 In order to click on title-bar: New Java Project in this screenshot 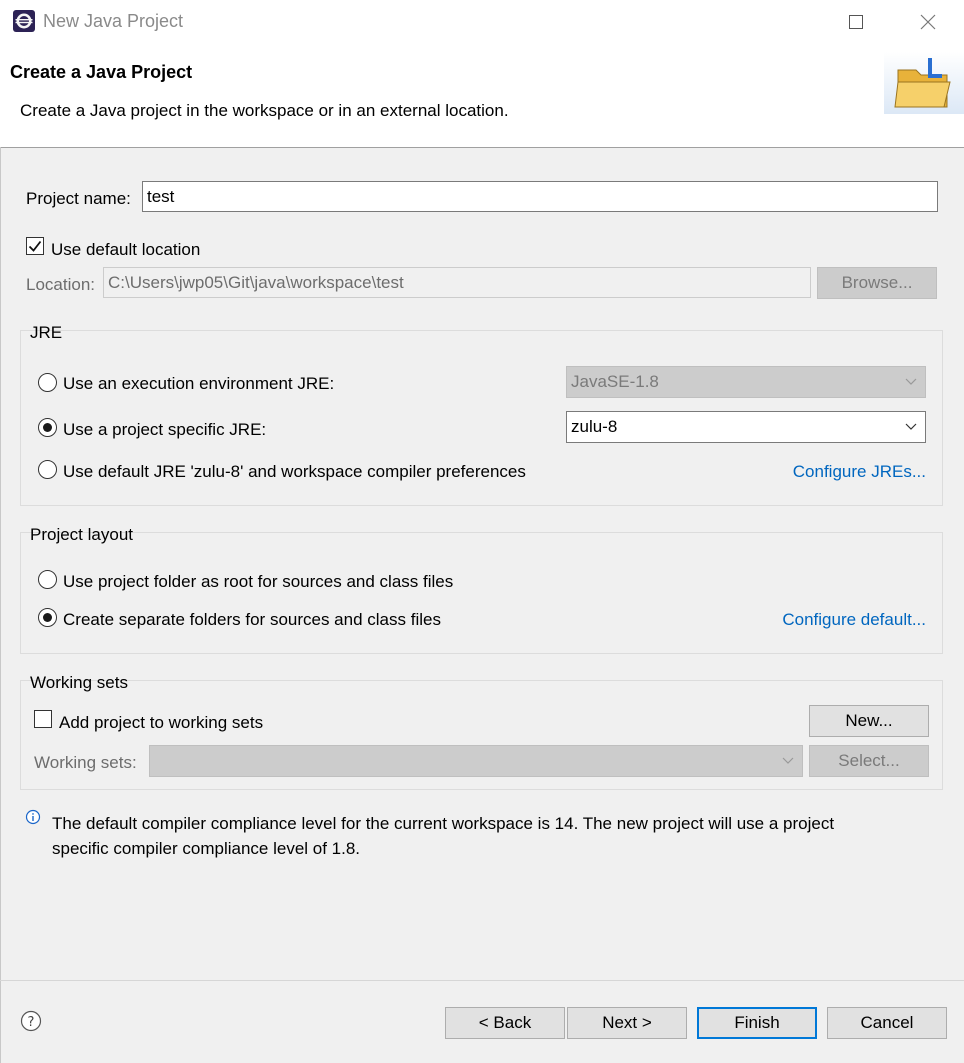, I will do `click(482, 22)`.